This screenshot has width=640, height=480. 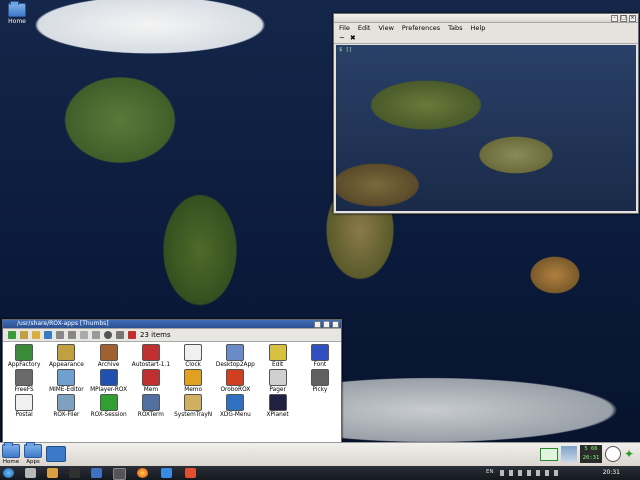 I want to click on file-item: Archive, so click(x=109, y=355).